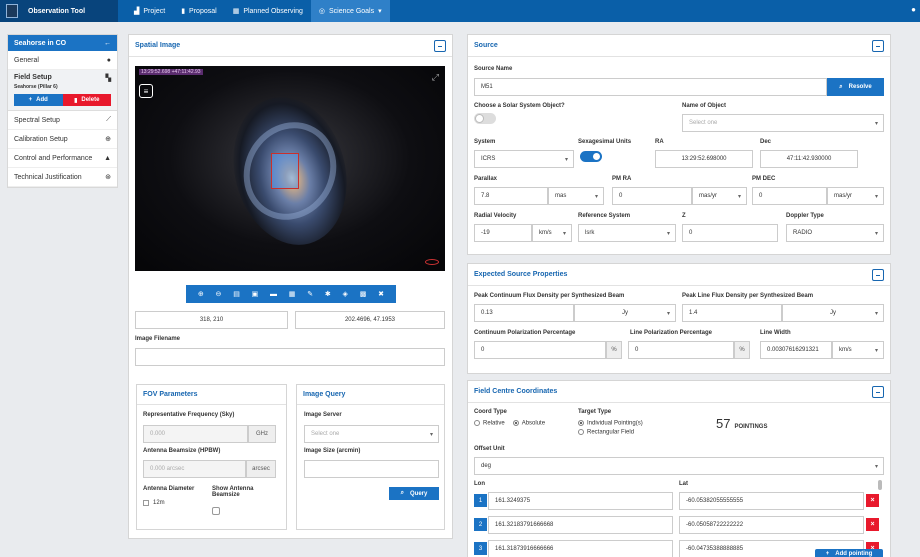 The image size is (920, 557). Describe the element at coordinates (719, 196) in the screenshot. I see `pmra-unit-select: mas/yr` at that location.